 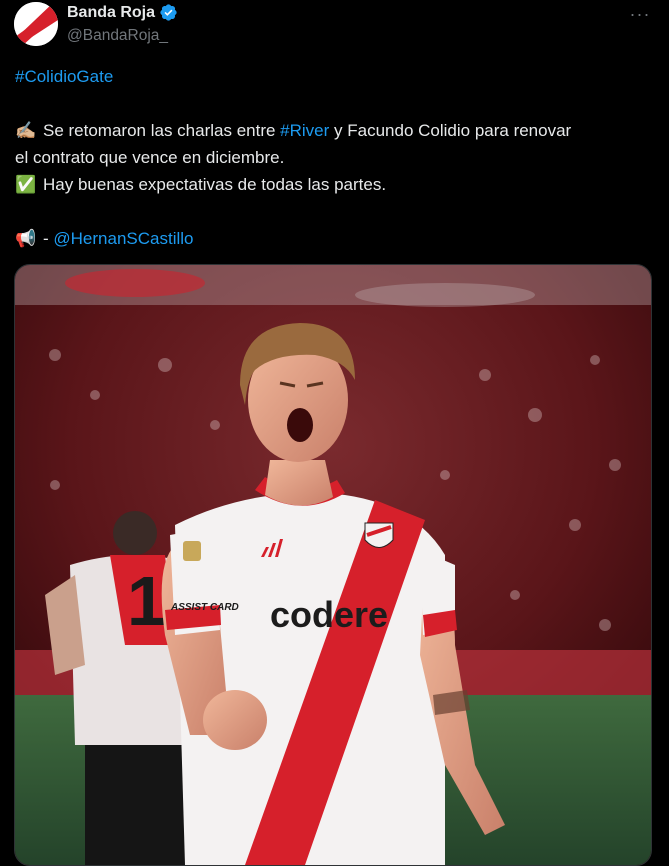 I want to click on tweet-line: Se retomaron las charlas entre, so click(x=162, y=130).